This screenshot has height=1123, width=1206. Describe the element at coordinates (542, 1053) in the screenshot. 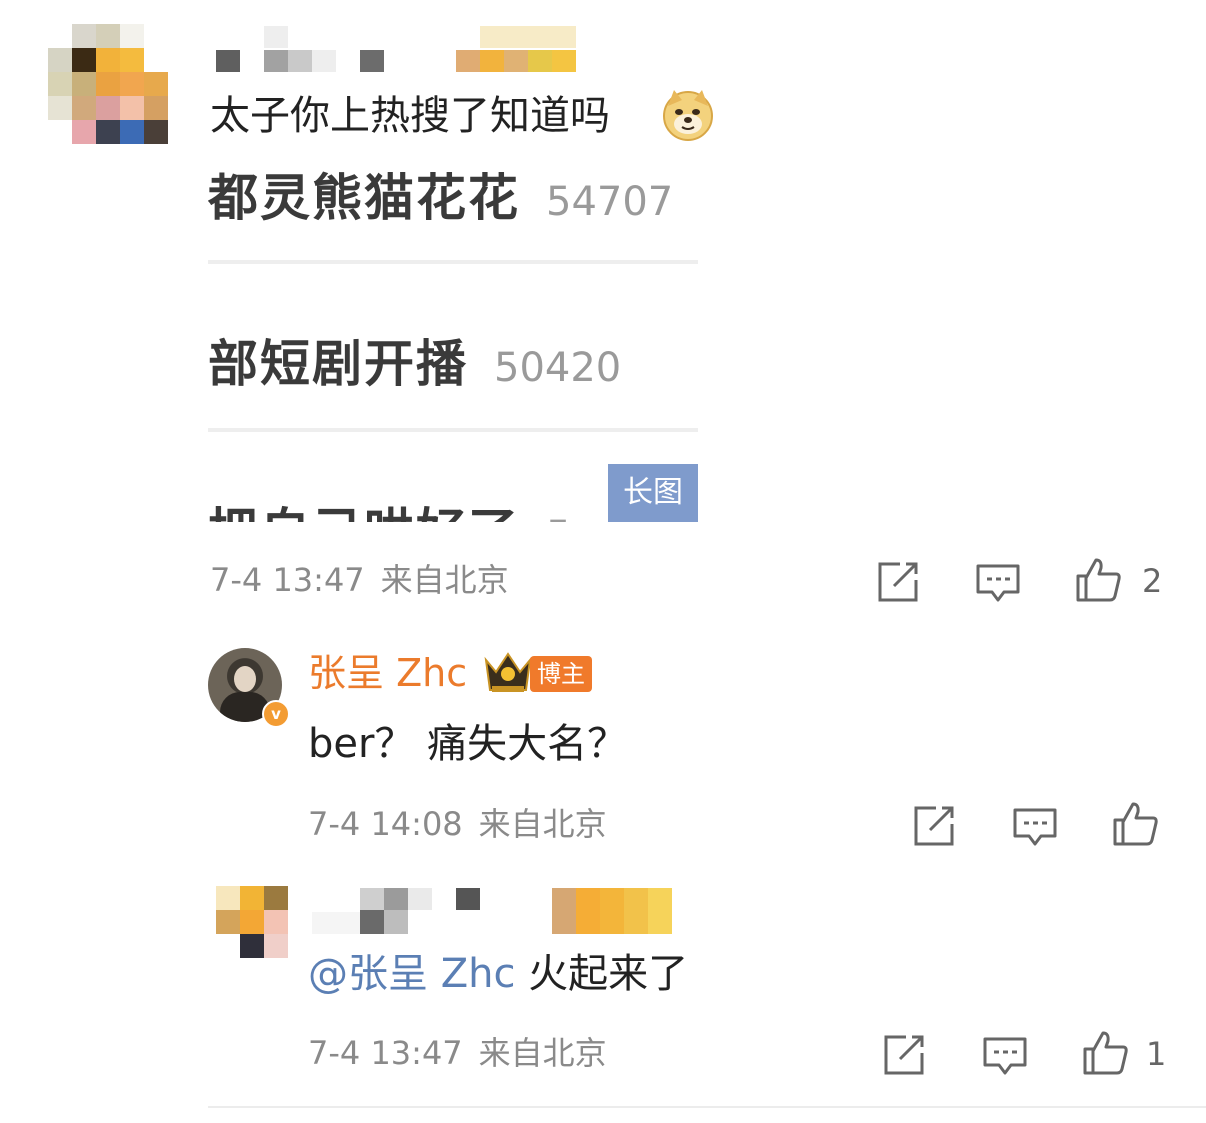

I see `sub-reply-location: 来自北京` at that location.